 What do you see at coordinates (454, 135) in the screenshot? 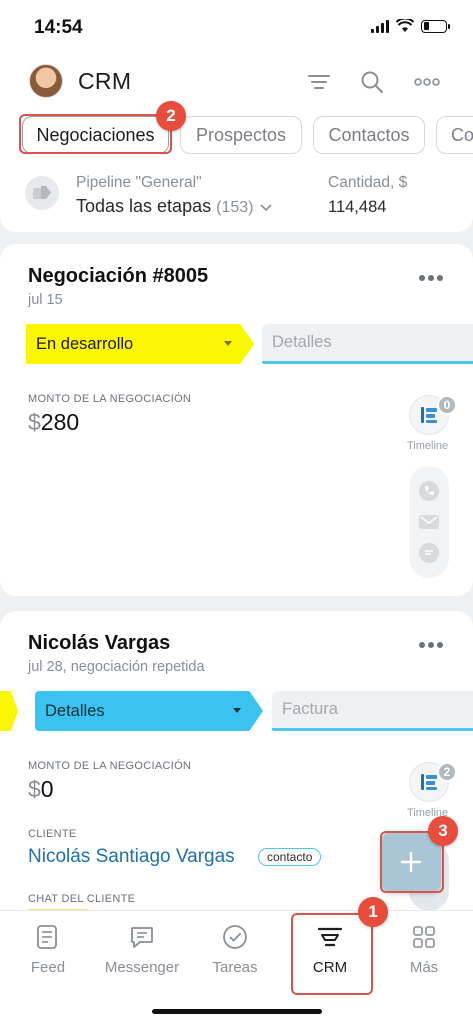
I see `tab-companies: Co` at bounding box center [454, 135].